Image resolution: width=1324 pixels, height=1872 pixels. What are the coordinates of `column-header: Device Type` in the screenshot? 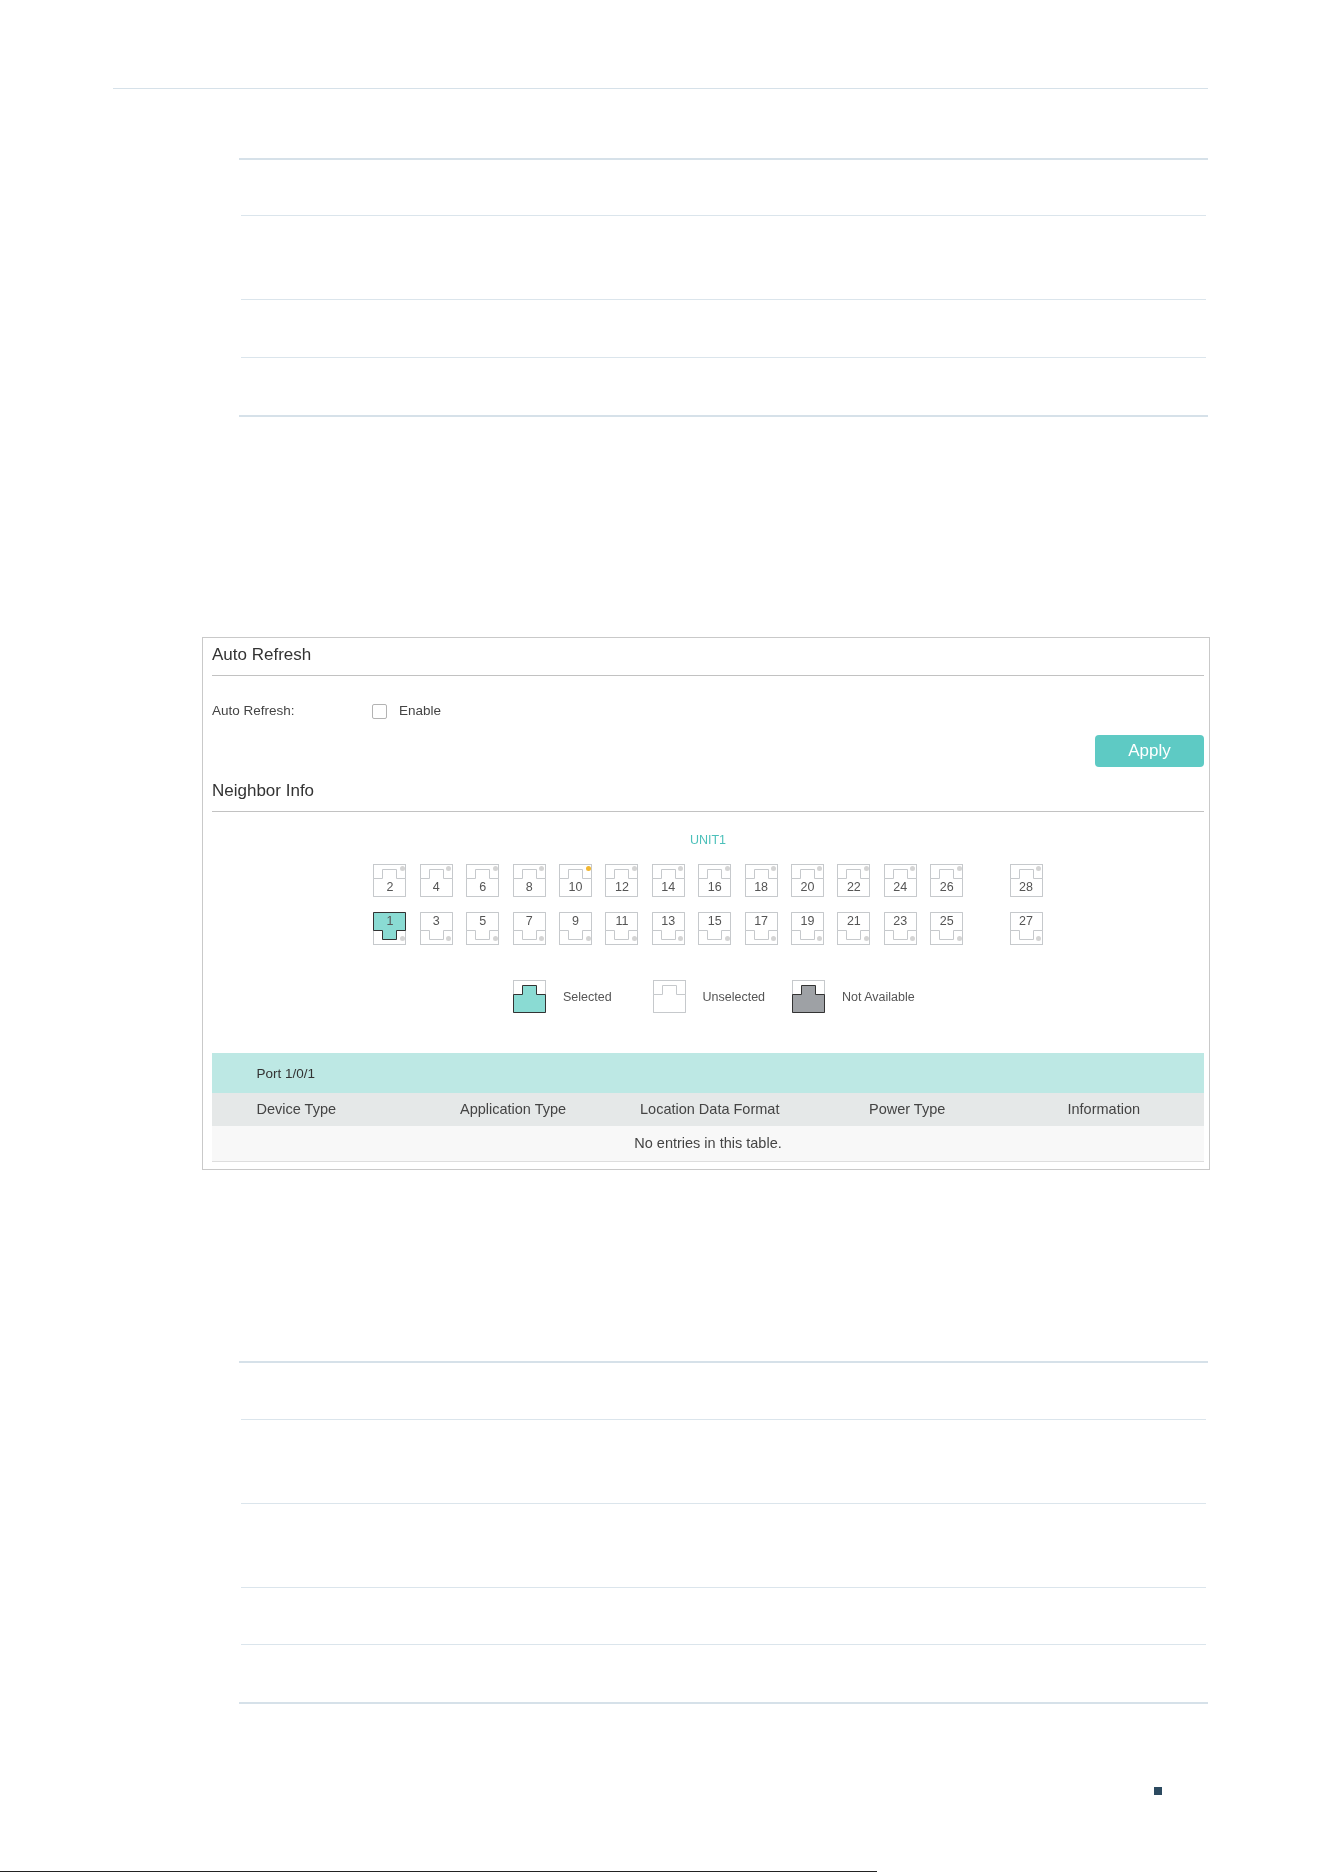 It's located at (296, 1109).